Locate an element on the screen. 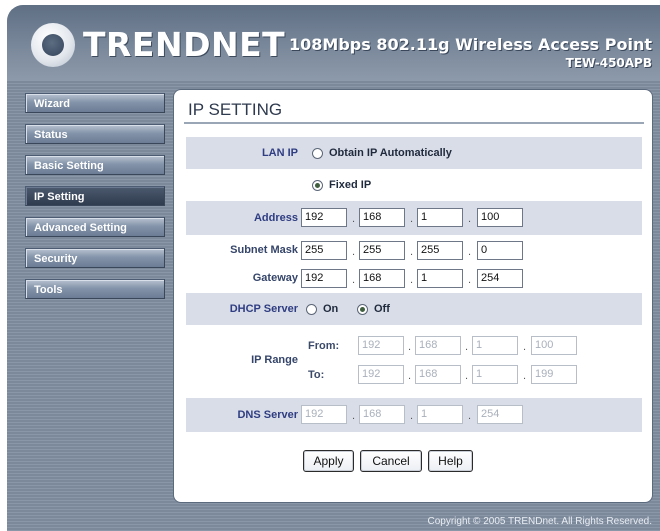 This screenshot has height=531, width=660. subnet-octet-4: 0 is located at coordinates (500, 250).